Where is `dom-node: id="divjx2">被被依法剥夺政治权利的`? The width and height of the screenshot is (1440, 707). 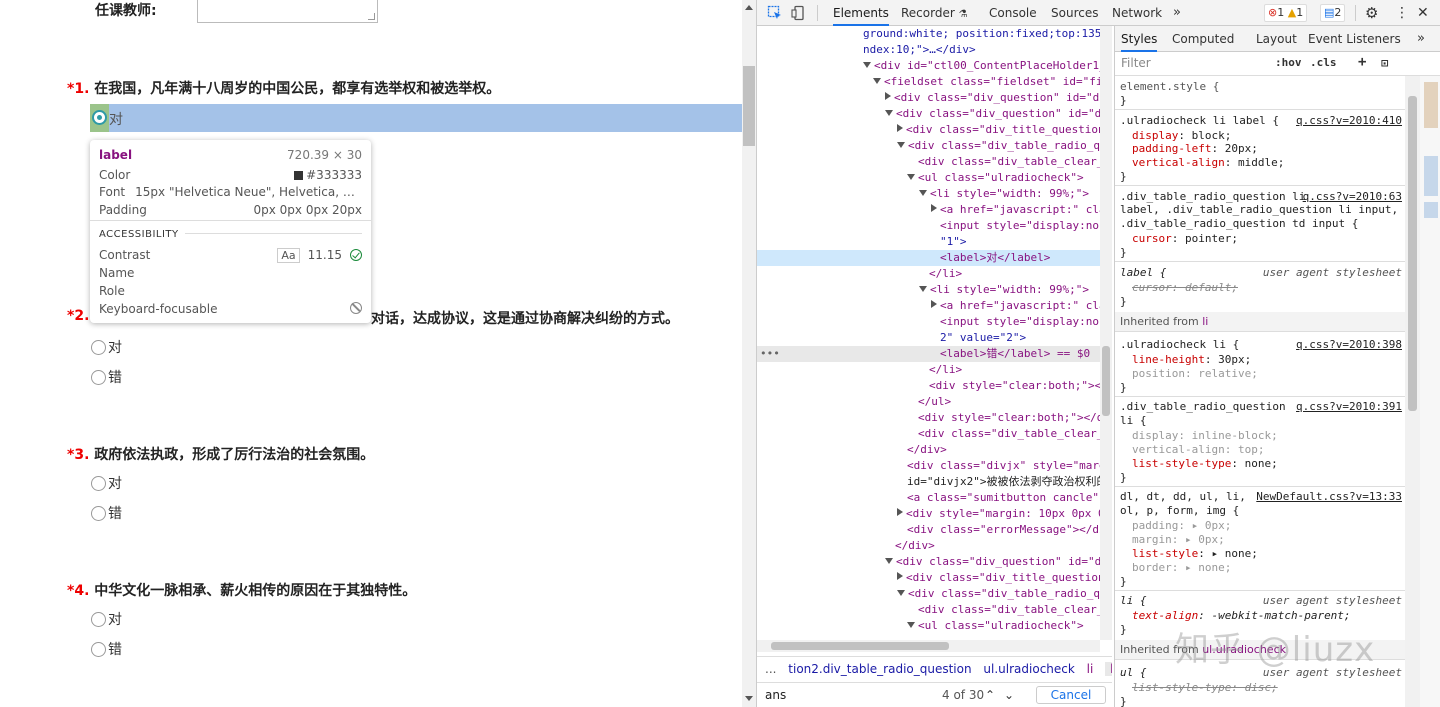 dom-node: id="divjx2">被被依法剥夺政治权利的 is located at coordinates (928, 482).